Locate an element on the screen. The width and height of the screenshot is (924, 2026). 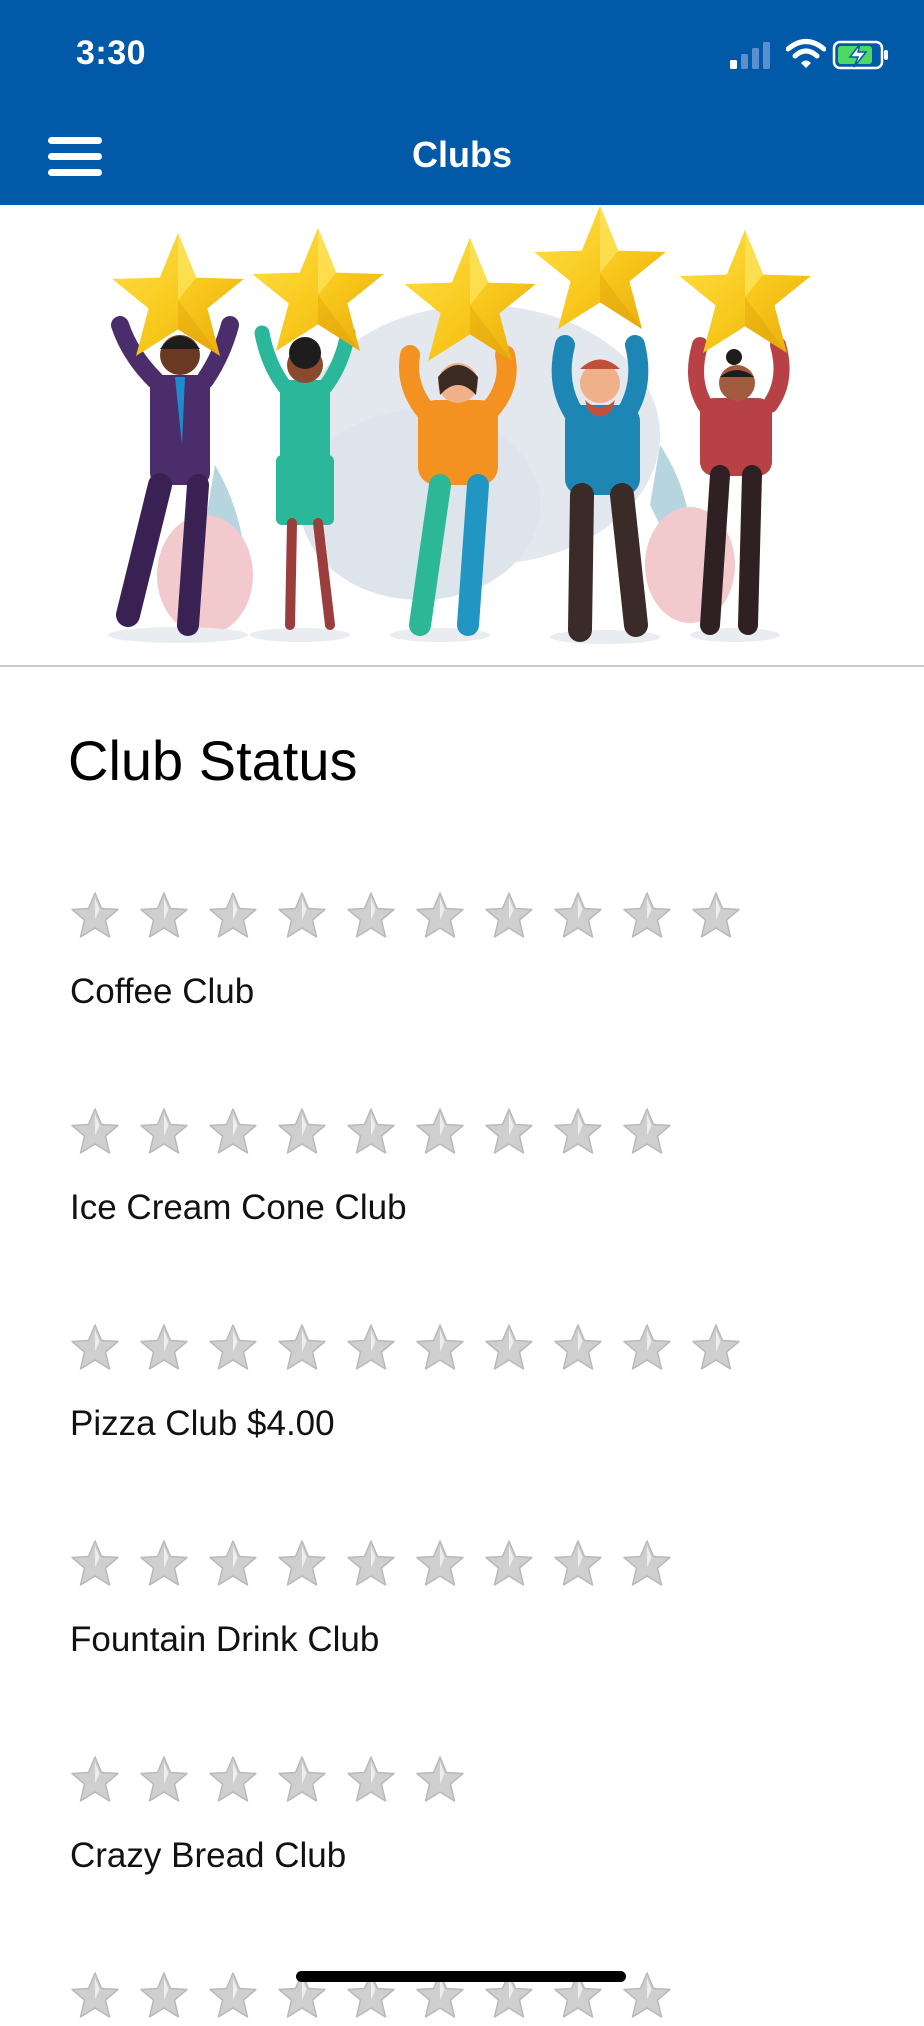
app-header: 3:30 Clubs is located at coordinates (462, 102).